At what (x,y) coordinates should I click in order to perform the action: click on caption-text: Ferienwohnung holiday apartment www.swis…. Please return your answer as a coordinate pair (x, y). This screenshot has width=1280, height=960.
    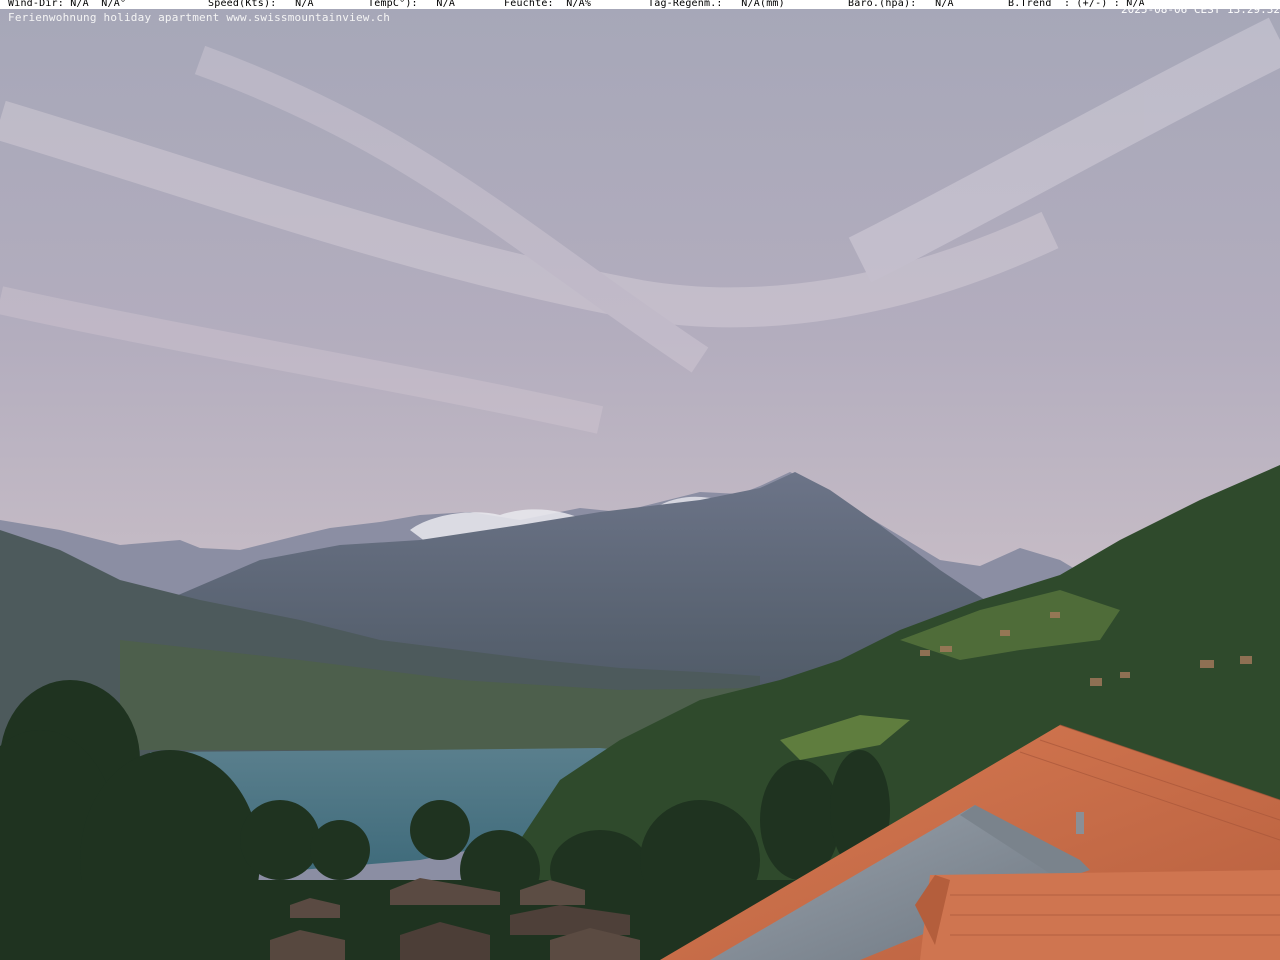
    Looking at the image, I should click on (199, 17).